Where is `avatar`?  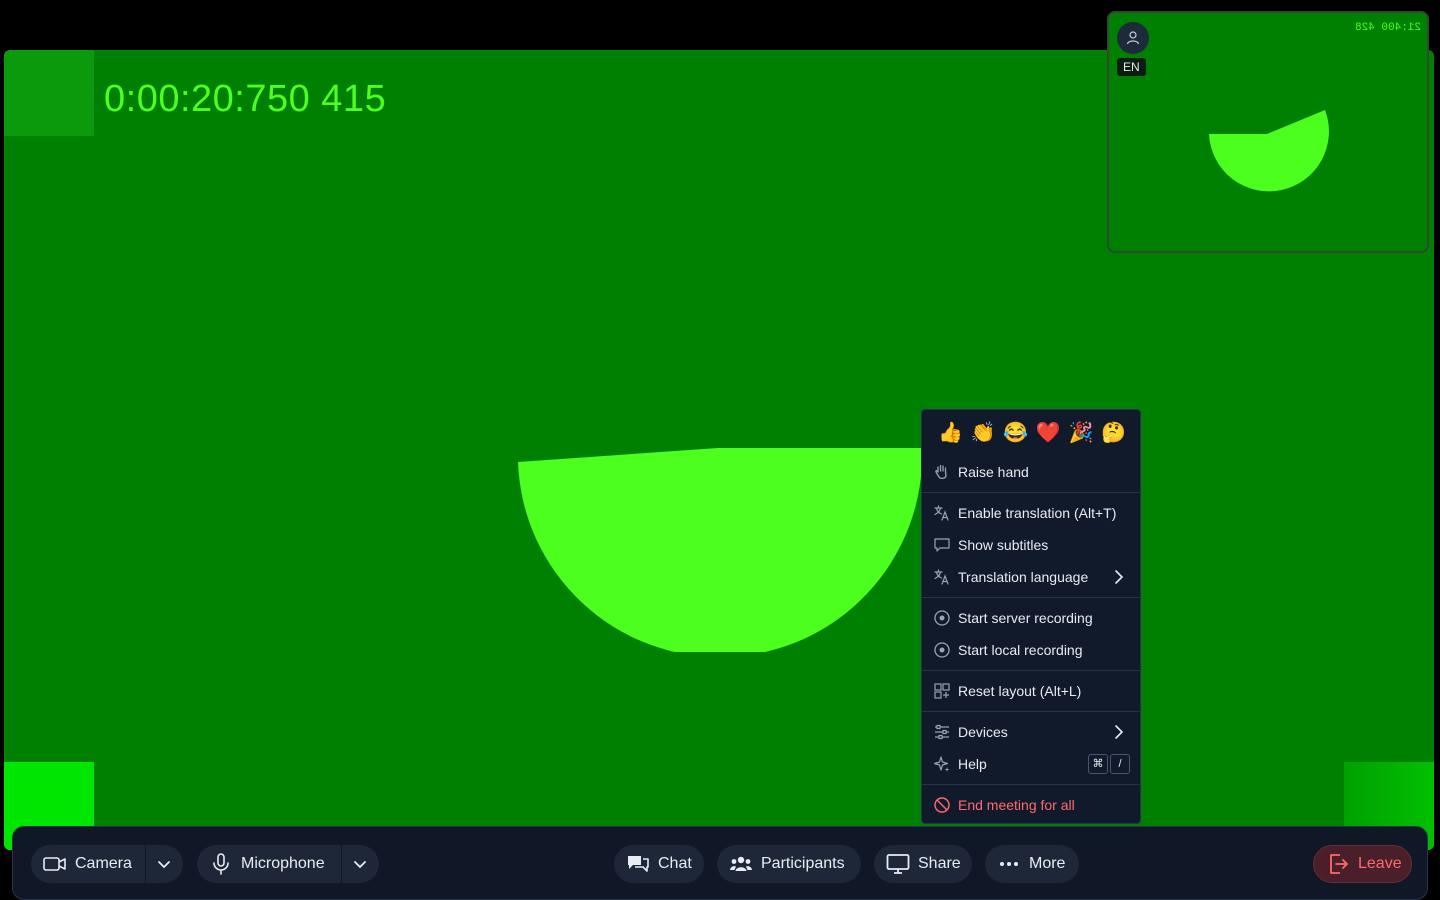 avatar is located at coordinates (1133, 38).